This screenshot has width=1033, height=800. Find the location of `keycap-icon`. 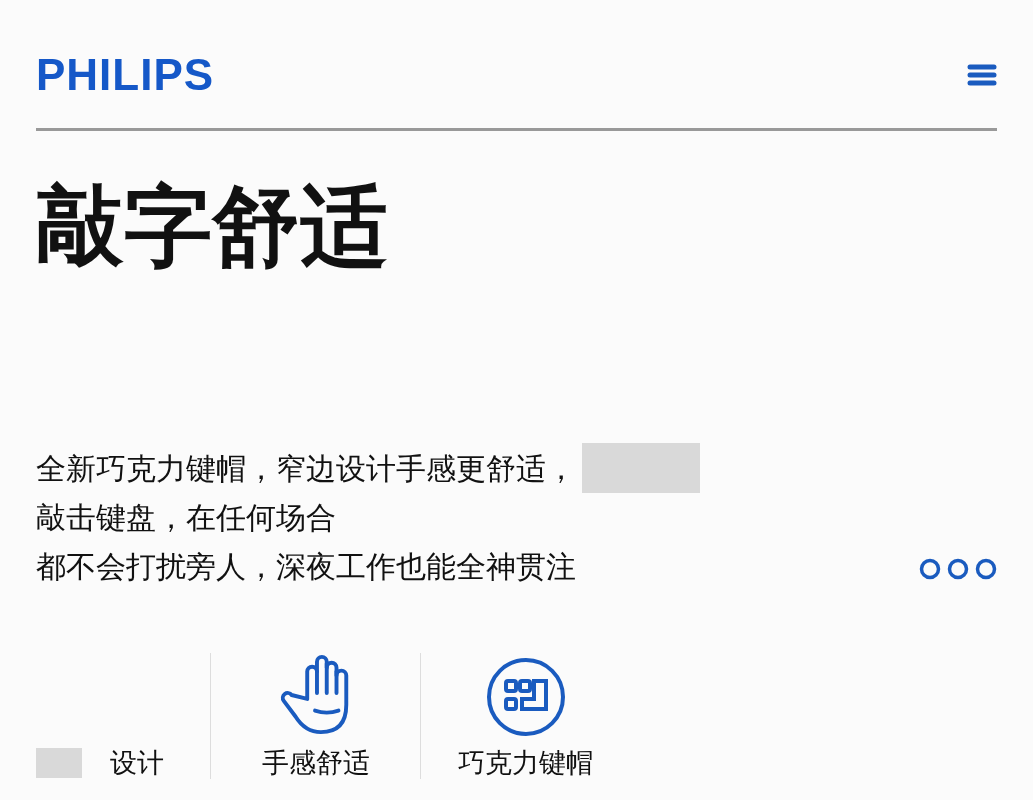

keycap-icon is located at coordinates (525, 697).